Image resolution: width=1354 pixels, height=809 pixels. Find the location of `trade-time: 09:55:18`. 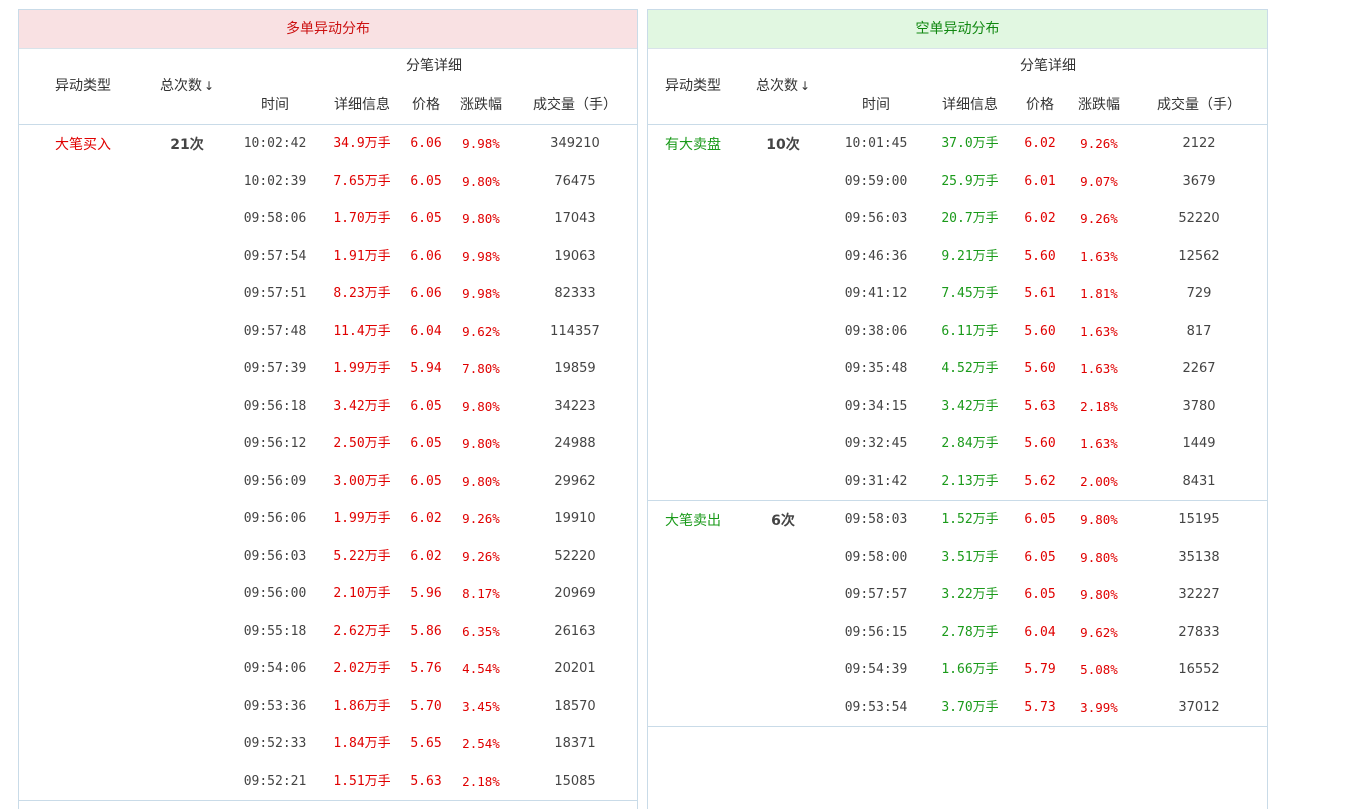

trade-time: 09:55:18 is located at coordinates (275, 631).